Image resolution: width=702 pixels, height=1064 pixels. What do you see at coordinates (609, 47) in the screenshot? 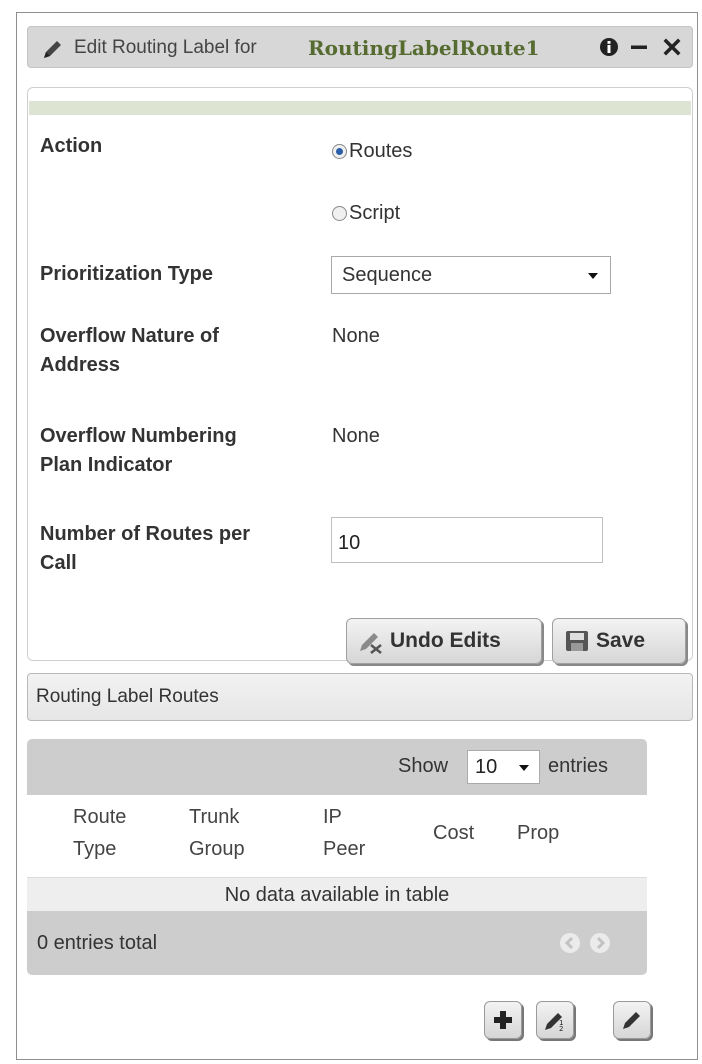
I see `info-icon` at bounding box center [609, 47].